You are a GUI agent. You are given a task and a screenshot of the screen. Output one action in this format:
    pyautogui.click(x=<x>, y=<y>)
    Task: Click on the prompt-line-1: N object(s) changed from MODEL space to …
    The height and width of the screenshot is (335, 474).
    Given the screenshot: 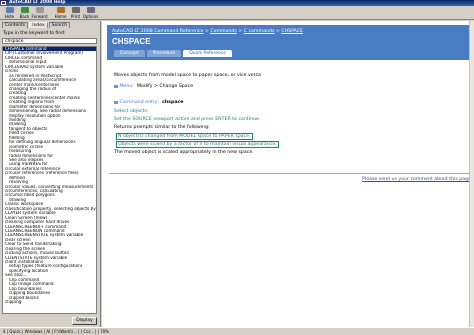 What is the action you would take?
    pyautogui.click(x=184, y=136)
    